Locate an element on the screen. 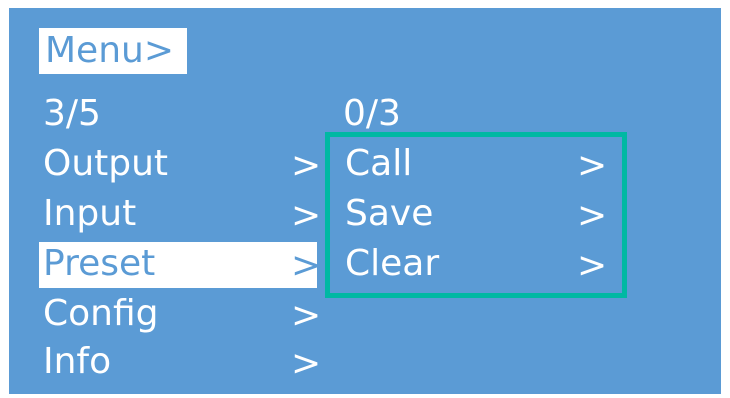  menu-item-label: Info is located at coordinates (77, 361).